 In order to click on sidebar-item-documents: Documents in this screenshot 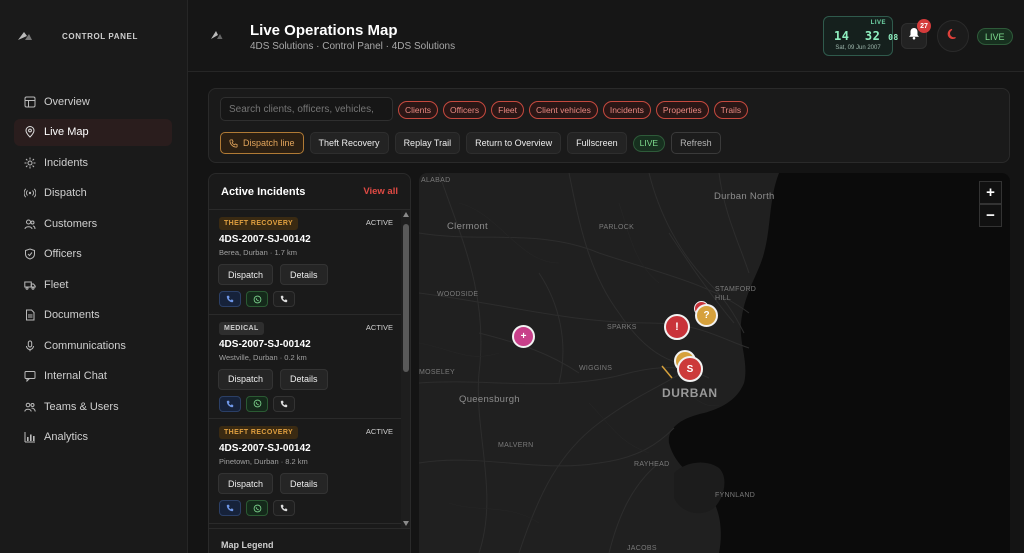, I will do `click(93, 315)`.